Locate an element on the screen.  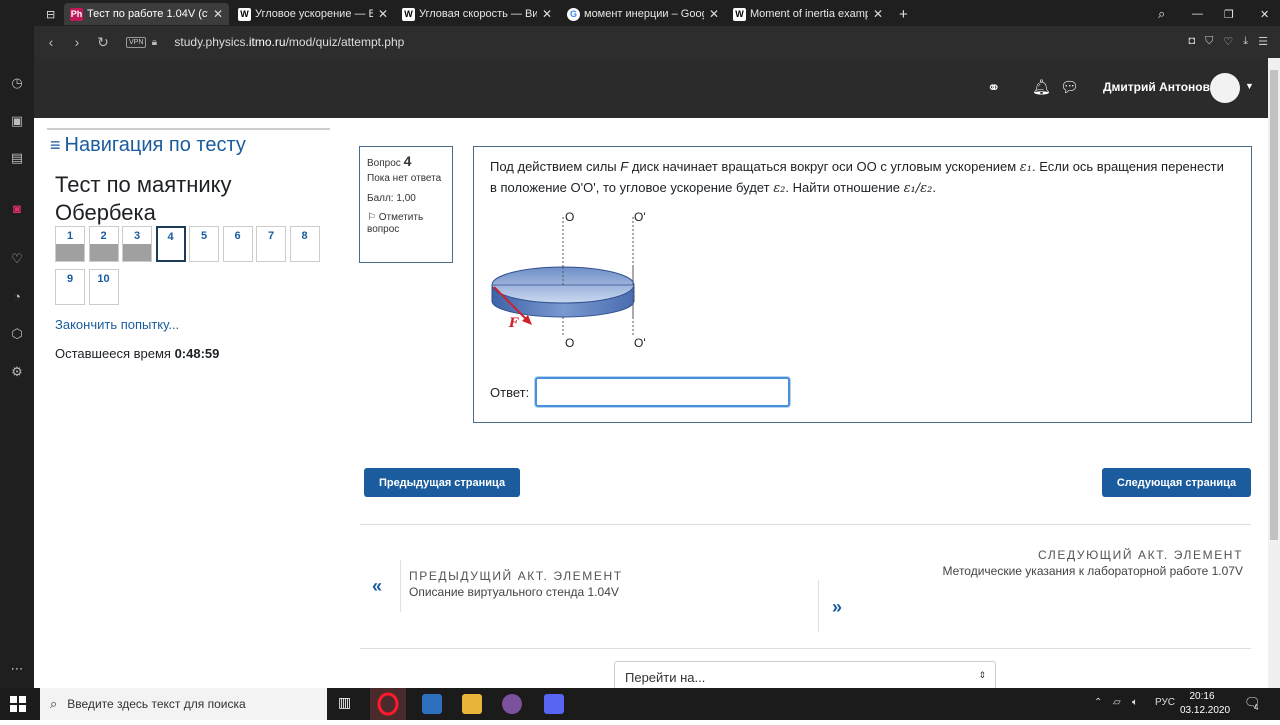
double-chevron-left-icon: « is located at coordinates (377, 586).